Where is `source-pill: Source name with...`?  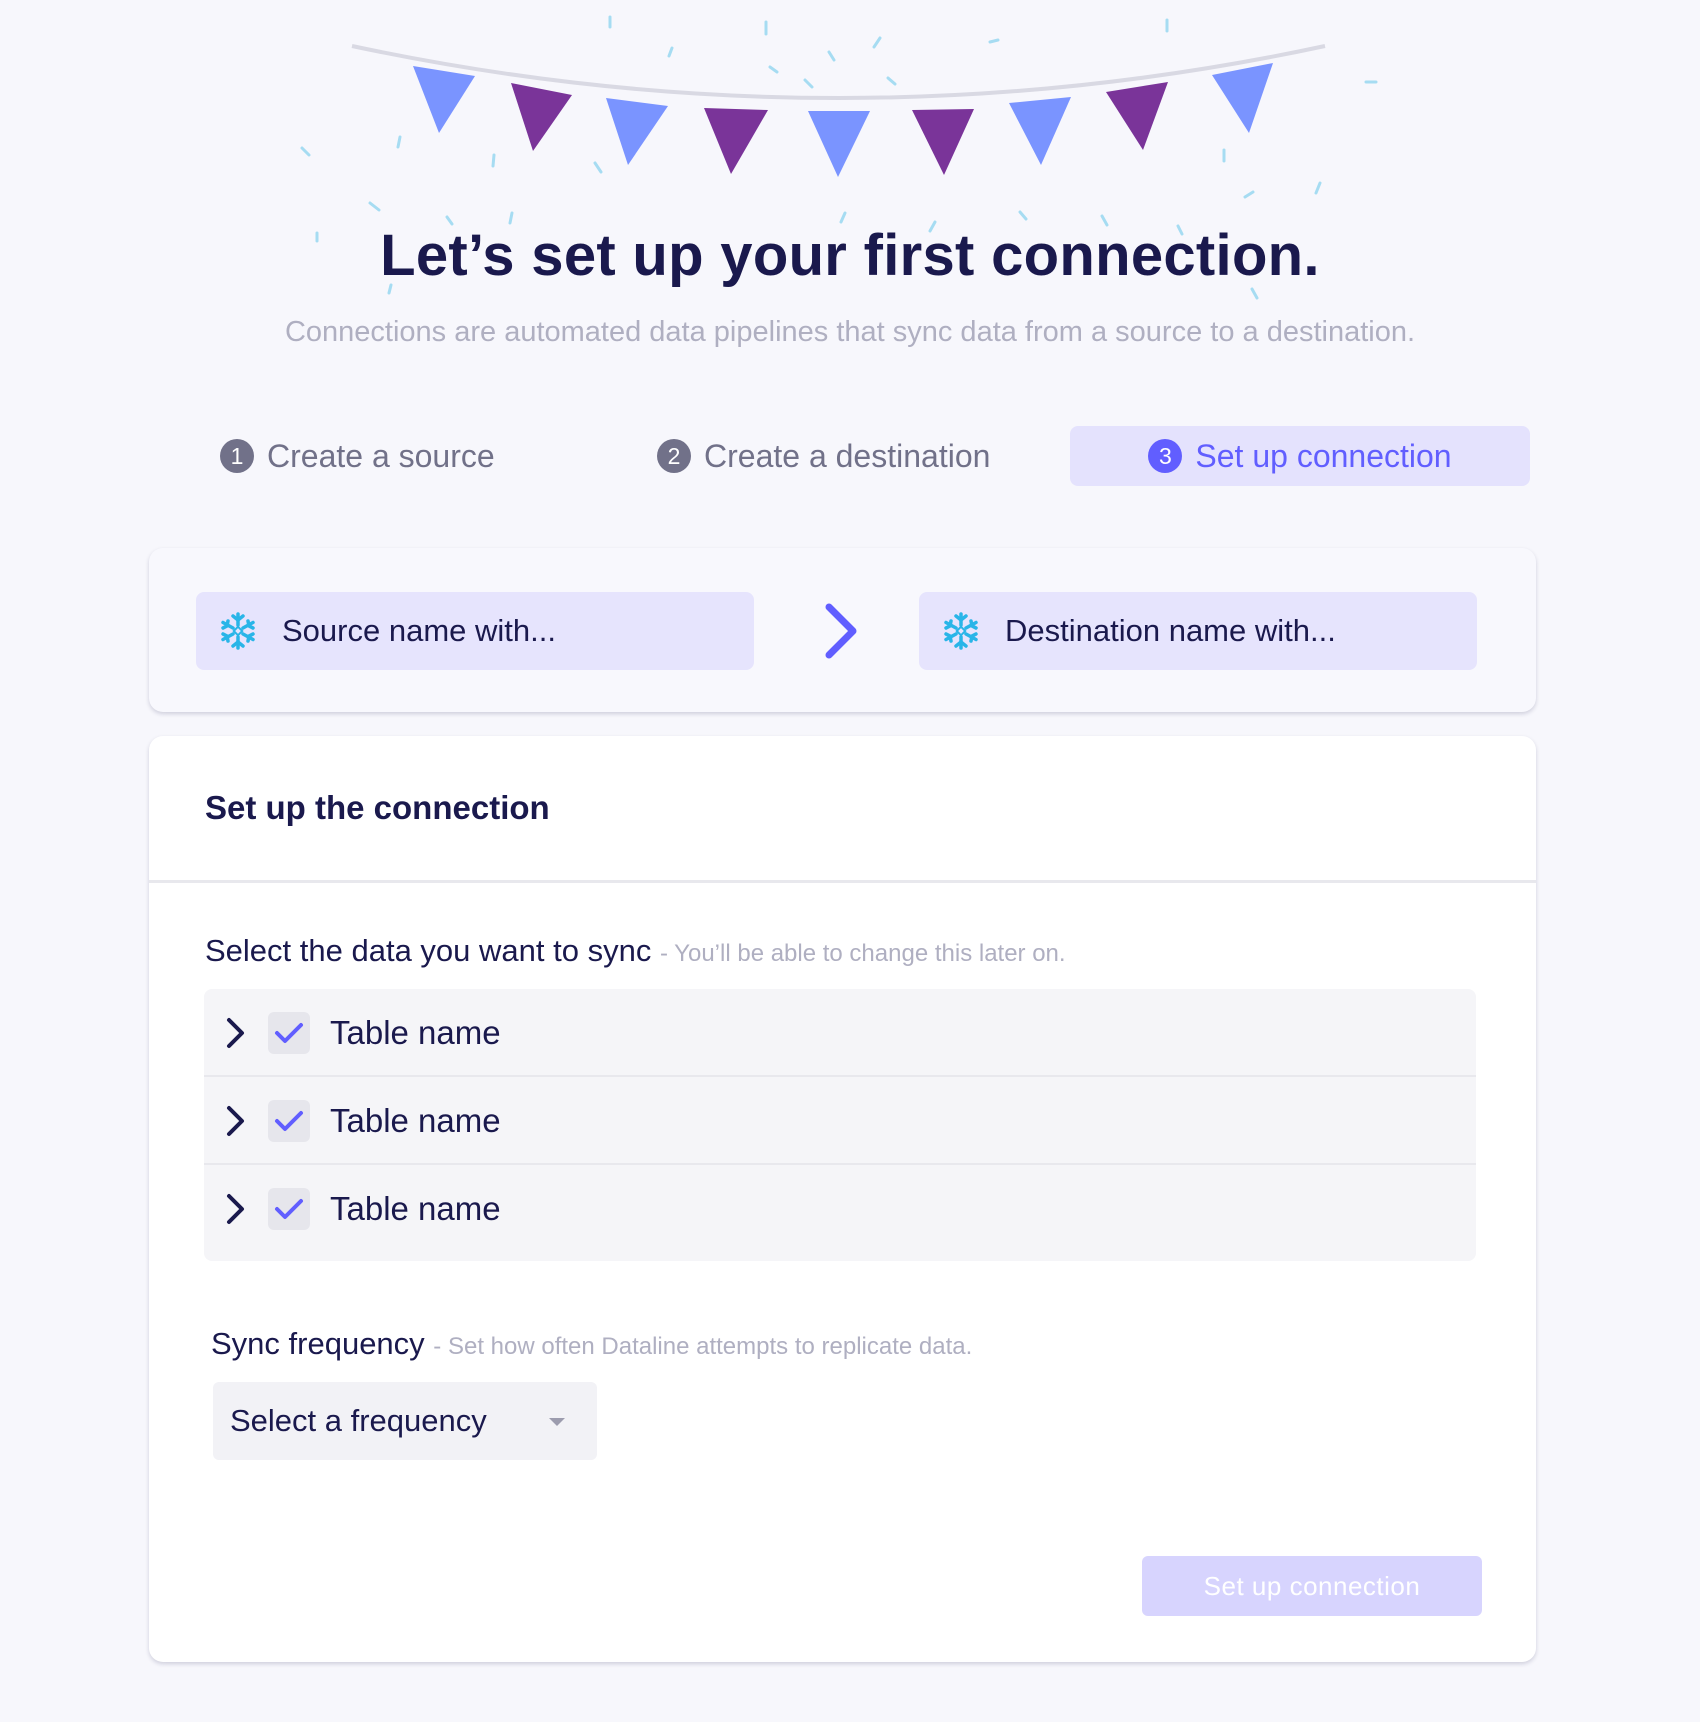
source-pill: Source name with... is located at coordinates (475, 631).